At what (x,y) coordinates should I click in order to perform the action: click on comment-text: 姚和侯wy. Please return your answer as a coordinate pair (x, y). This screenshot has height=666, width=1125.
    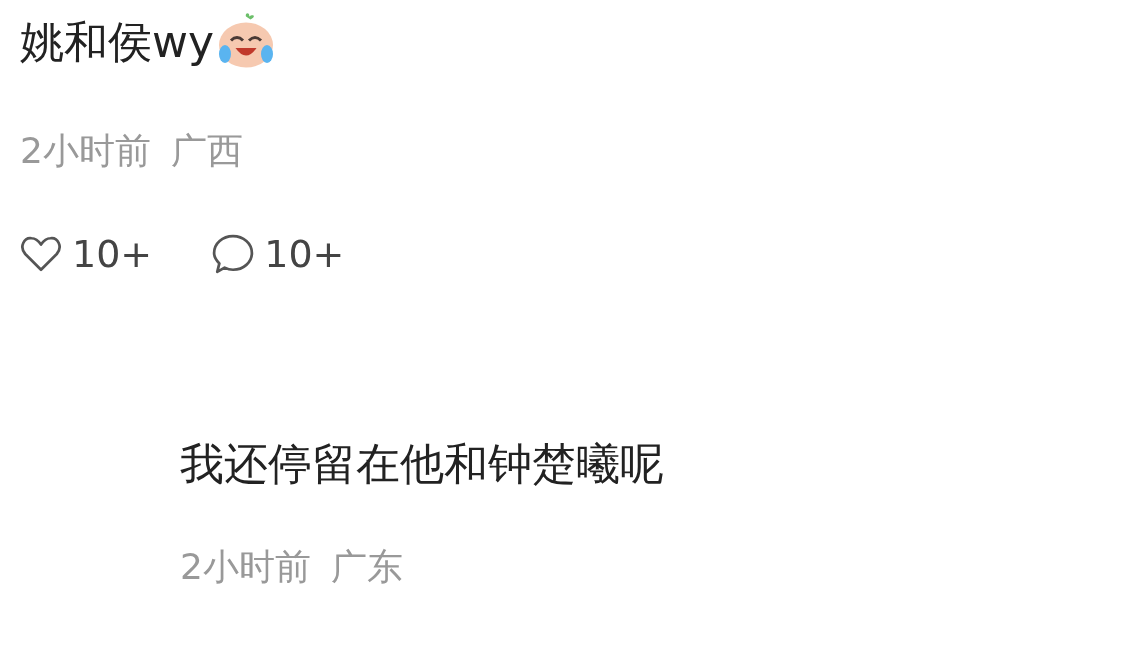
    Looking at the image, I should click on (117, 41).